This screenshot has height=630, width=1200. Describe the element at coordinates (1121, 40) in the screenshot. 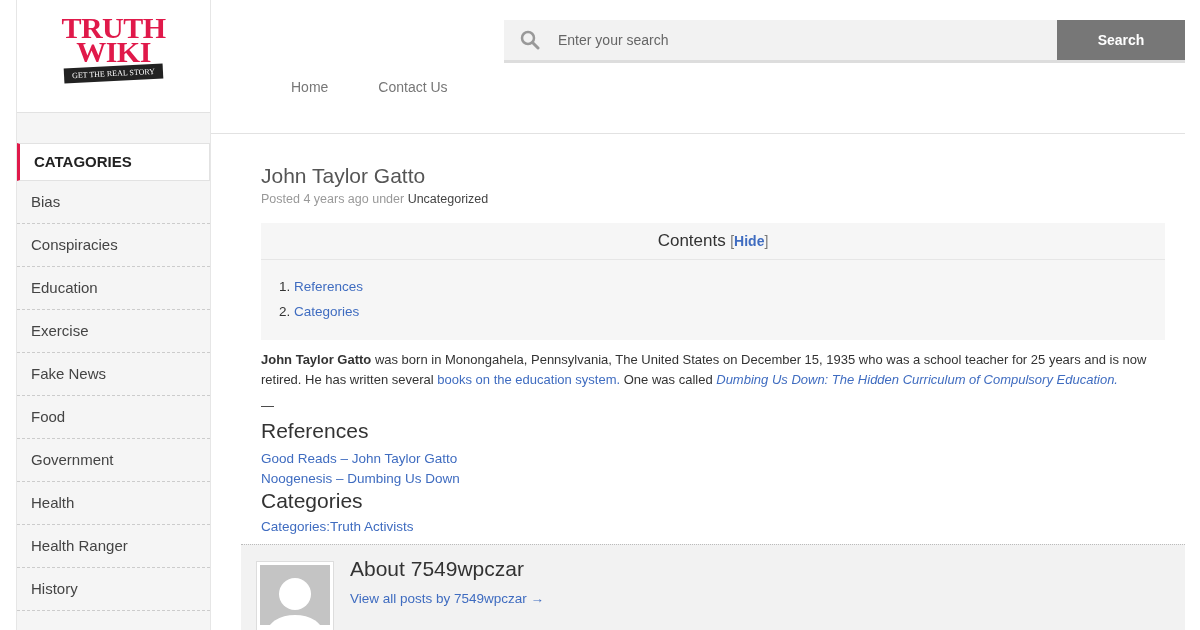

I see `search-button: Search` at that location.